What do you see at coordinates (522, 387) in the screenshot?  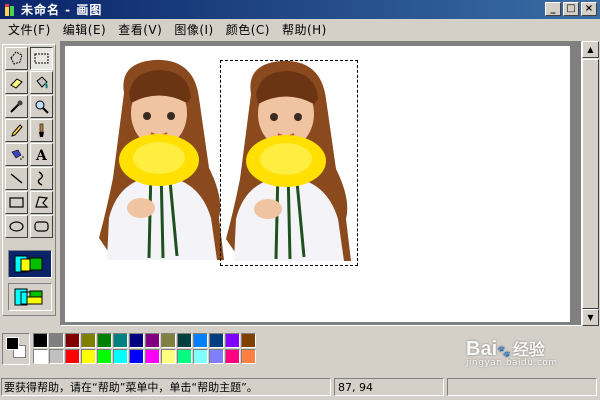 I see `status-size-pane` at bounding box center [522, 387].